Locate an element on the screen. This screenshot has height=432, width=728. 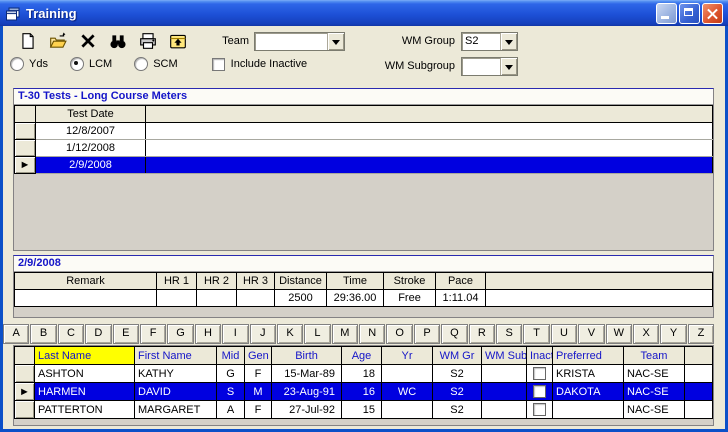
swimmer-cell-last: PATTERTON is located at coordinates (84, 409).